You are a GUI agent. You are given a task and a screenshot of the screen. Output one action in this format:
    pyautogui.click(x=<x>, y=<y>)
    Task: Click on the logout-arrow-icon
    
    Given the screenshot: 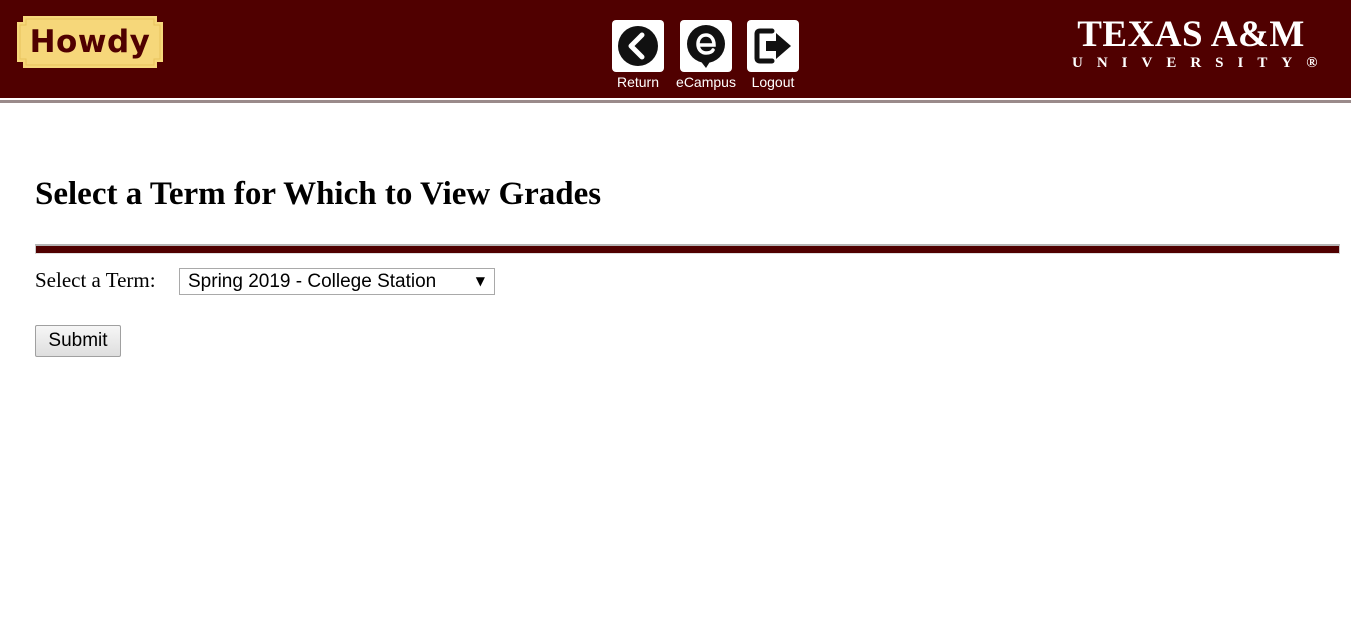 What is the action you would take?
    pyautogui.click(x=772, y=46)
    